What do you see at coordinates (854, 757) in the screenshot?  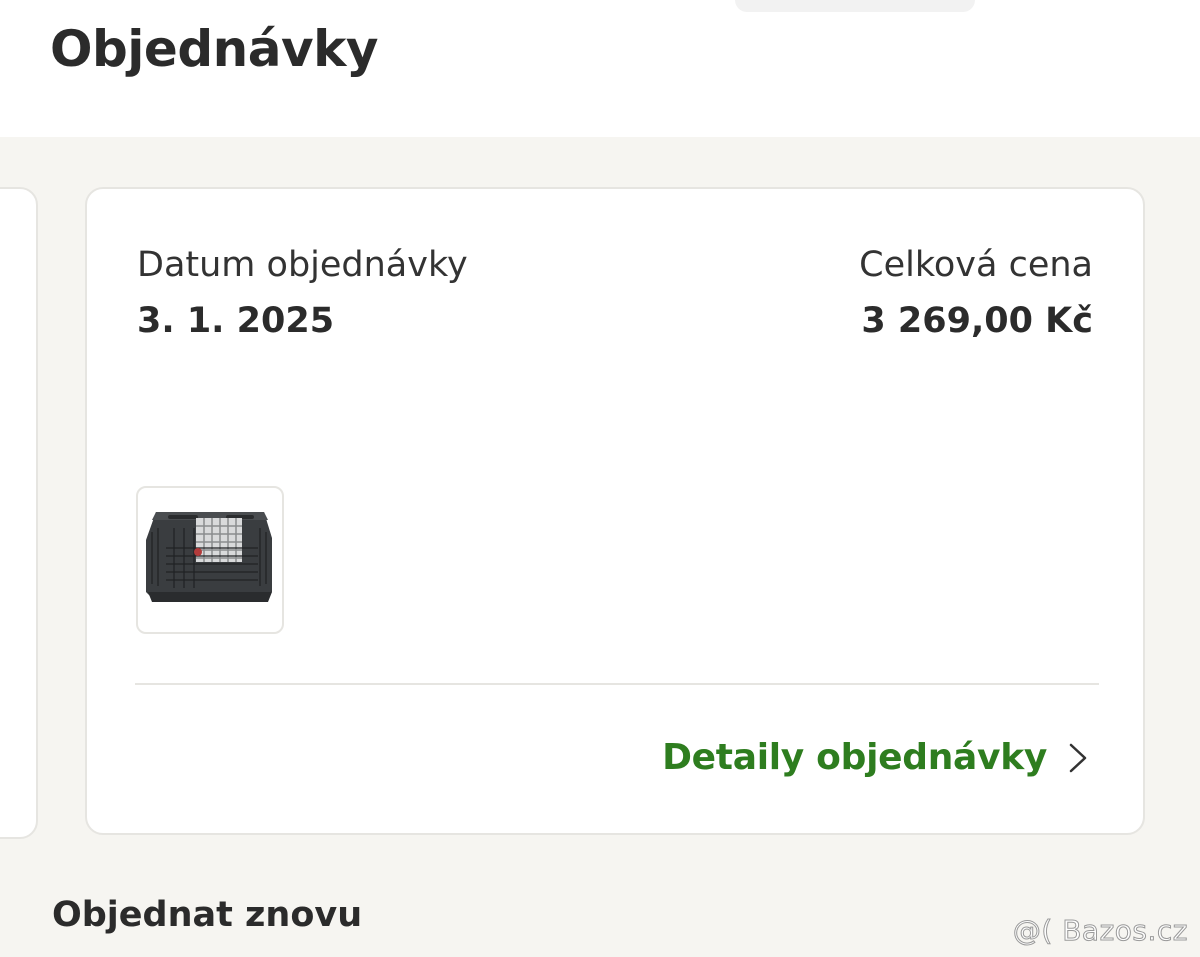 I see `order-details-label: Detaily objednávky` at bounding box center [854, 757].